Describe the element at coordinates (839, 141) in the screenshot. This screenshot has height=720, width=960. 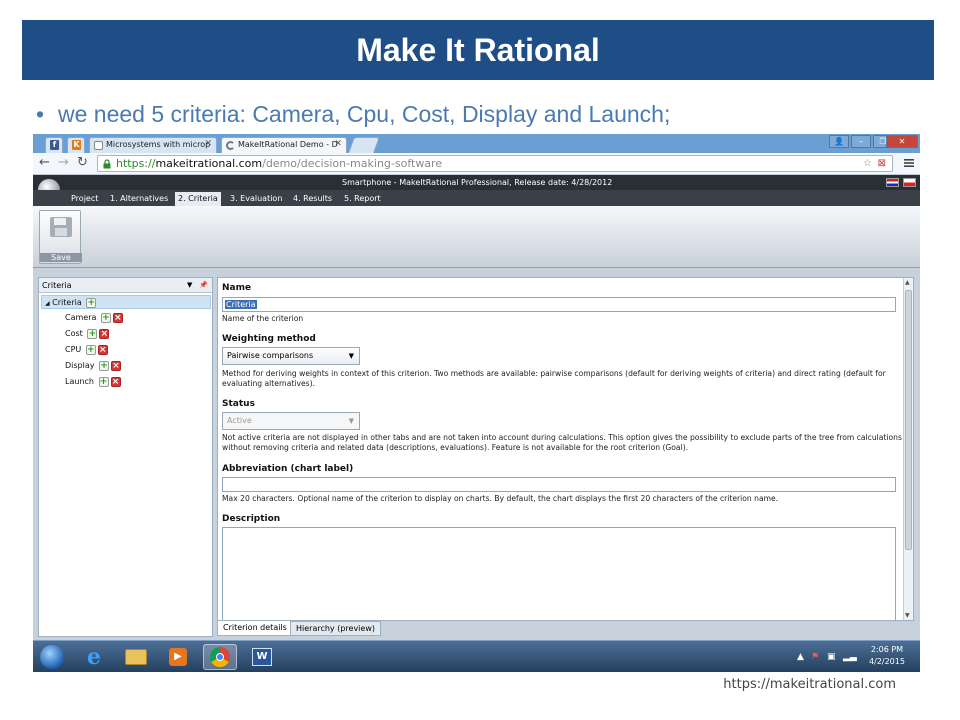
I see `user-icon: 👤` at that location.